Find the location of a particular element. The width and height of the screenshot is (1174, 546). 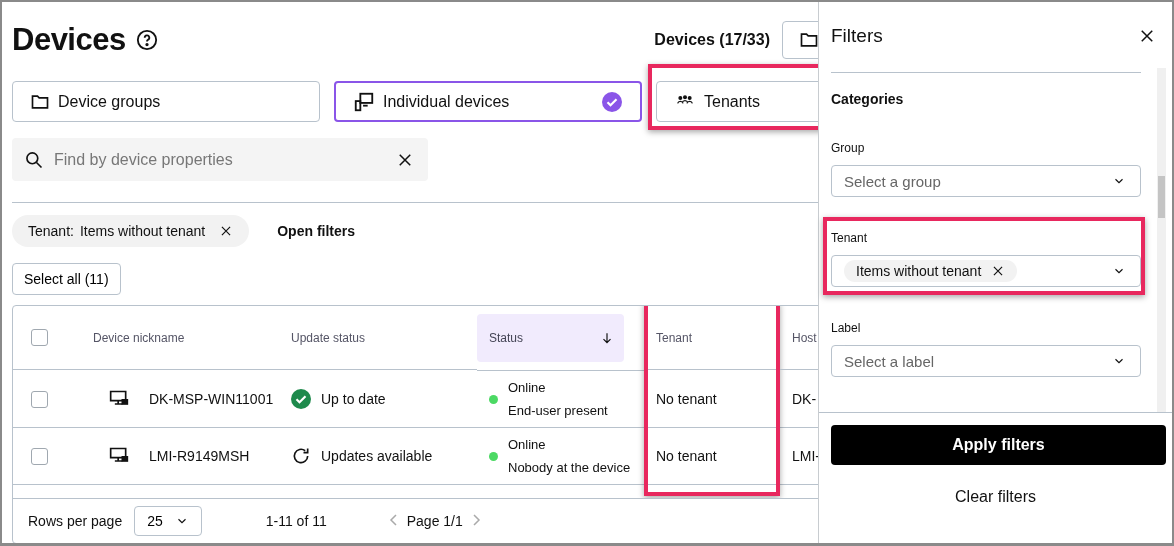

help-icon is located at coordinates (146, 40).